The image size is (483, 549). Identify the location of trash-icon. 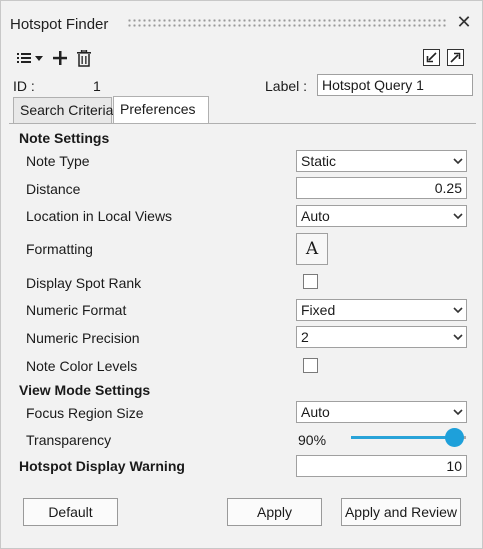
(84, 58).